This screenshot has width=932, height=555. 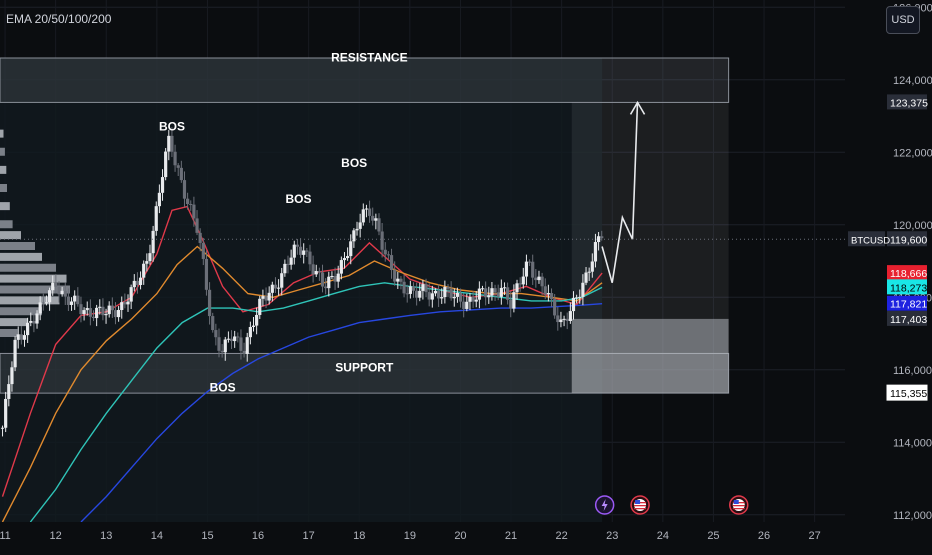 What do you see at coordinates (912, 153) in the screenshot?
I see `price-tick-label: 122,000` at bounding box center [912, 153].